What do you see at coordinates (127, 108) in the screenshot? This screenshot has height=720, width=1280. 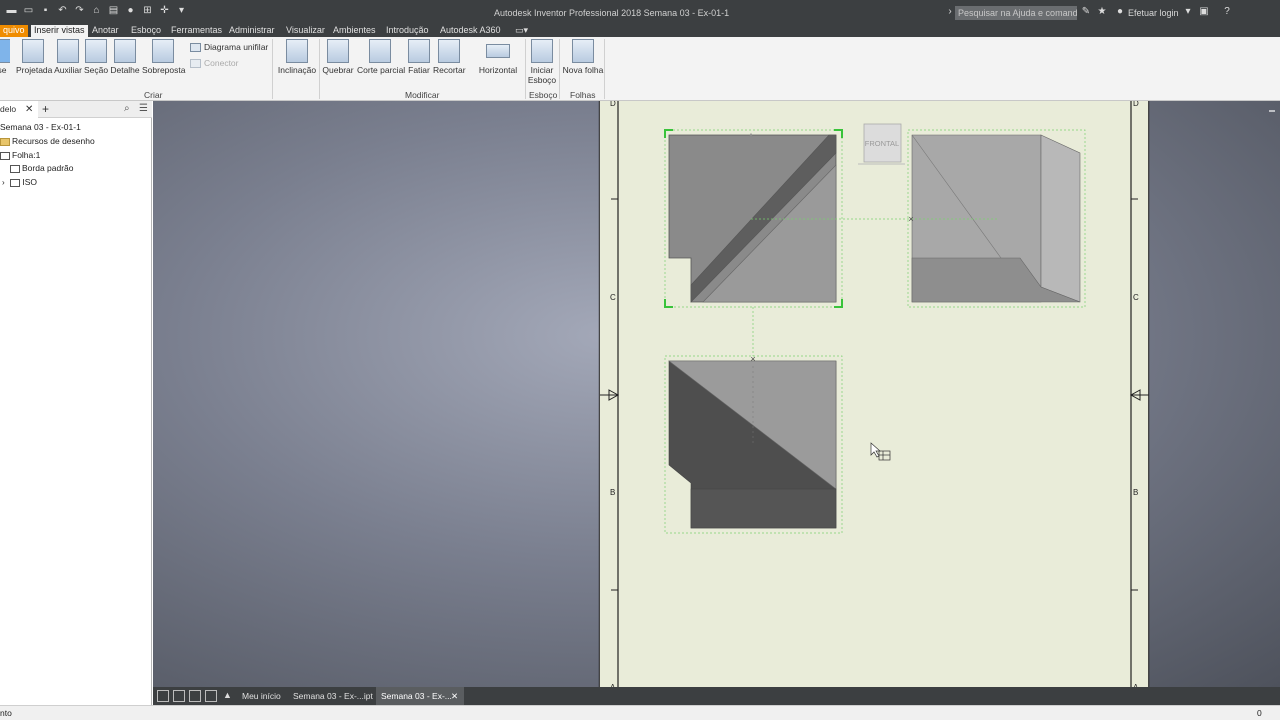 I see `search-icon: ⌕` at bounding box center [127, 108].